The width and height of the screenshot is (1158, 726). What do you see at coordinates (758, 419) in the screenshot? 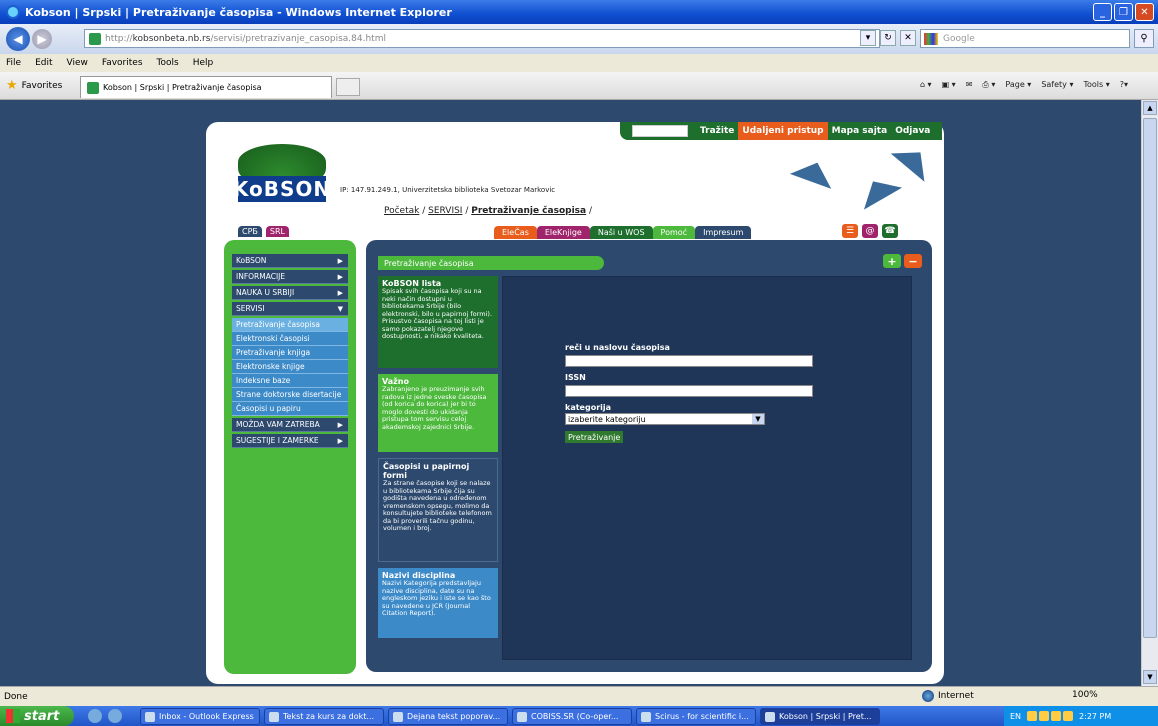
I see `chevron-down-icon: ▼` at bounding box center [758, 419].